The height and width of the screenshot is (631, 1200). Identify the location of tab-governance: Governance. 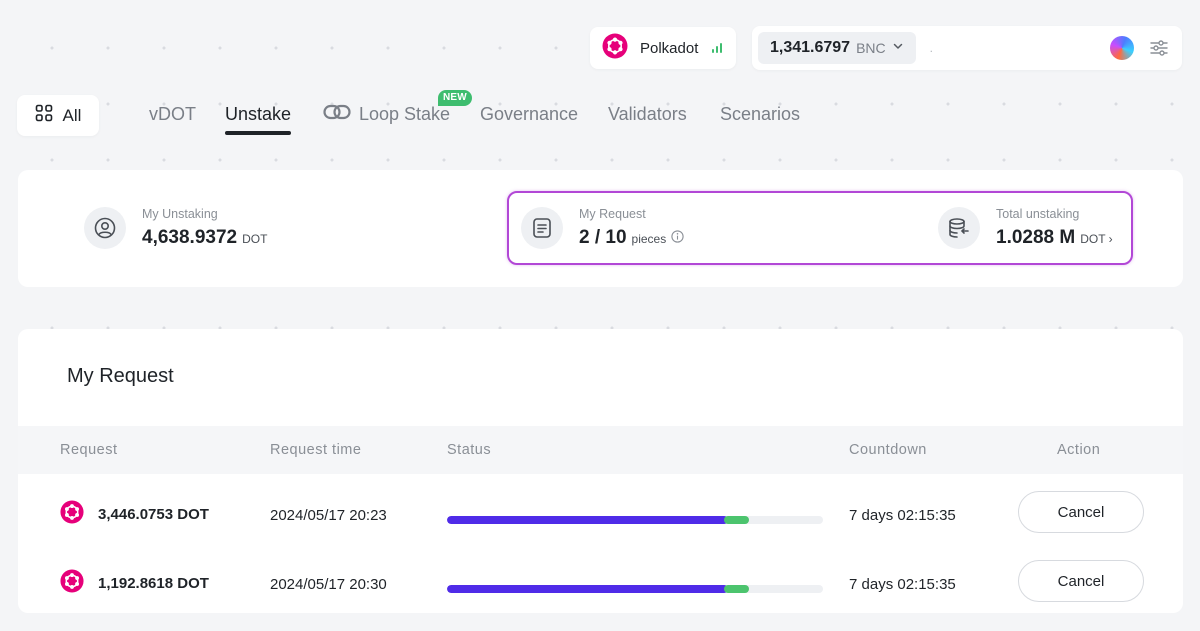
(529, 114).